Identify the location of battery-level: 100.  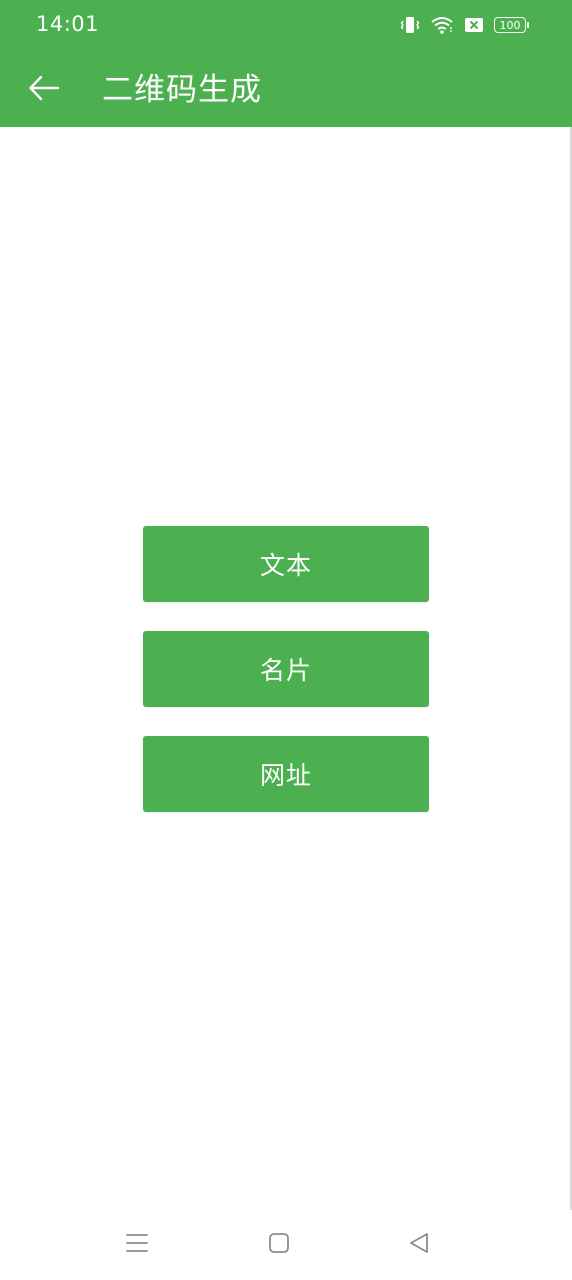
(510, 25).